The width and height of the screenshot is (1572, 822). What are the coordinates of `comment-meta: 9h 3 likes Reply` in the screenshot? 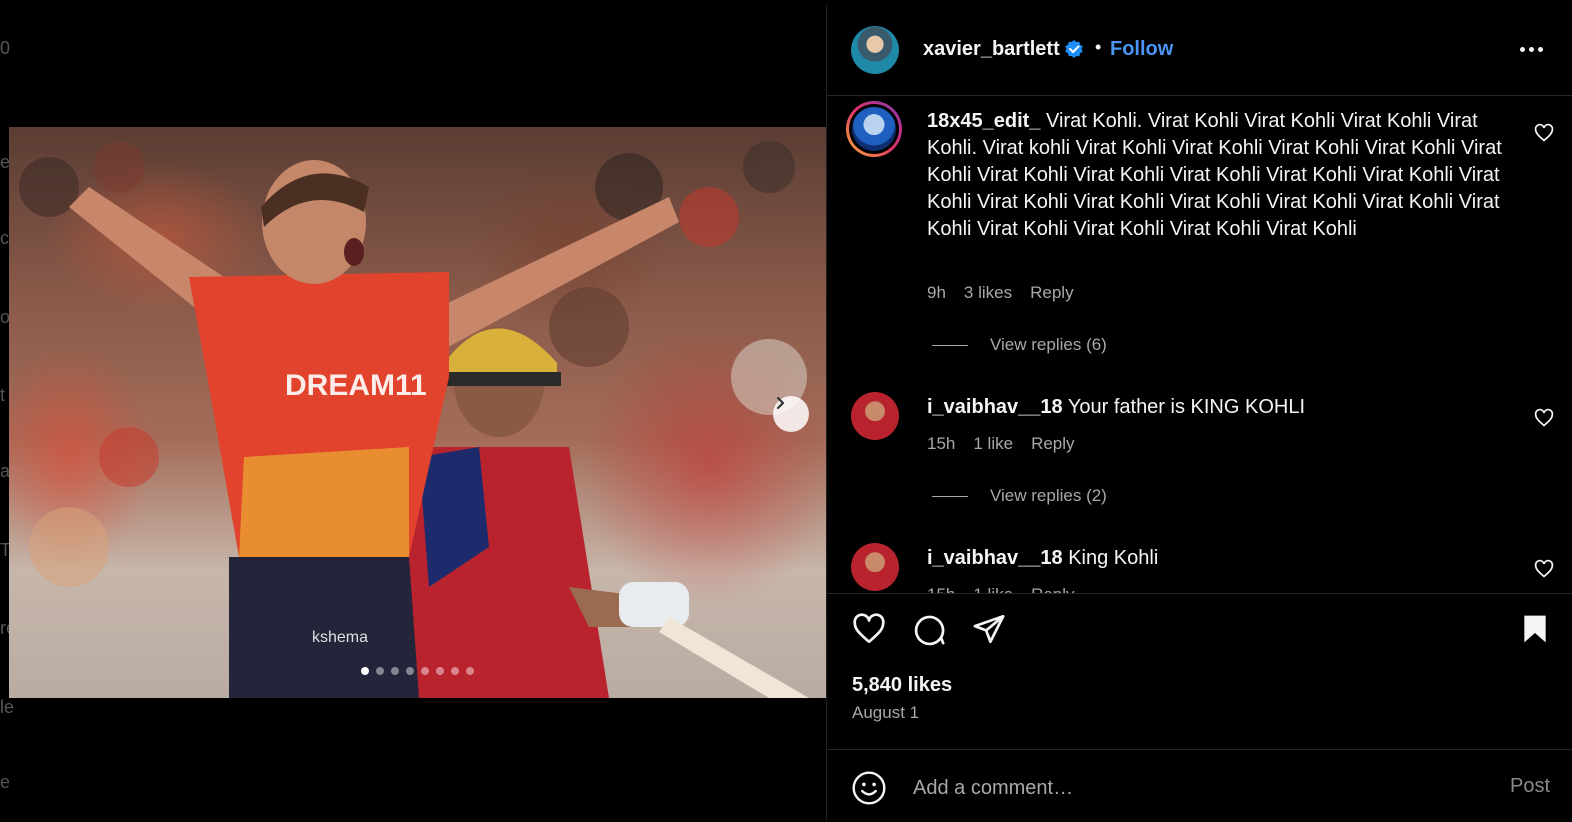 It's located at (1000, 293).